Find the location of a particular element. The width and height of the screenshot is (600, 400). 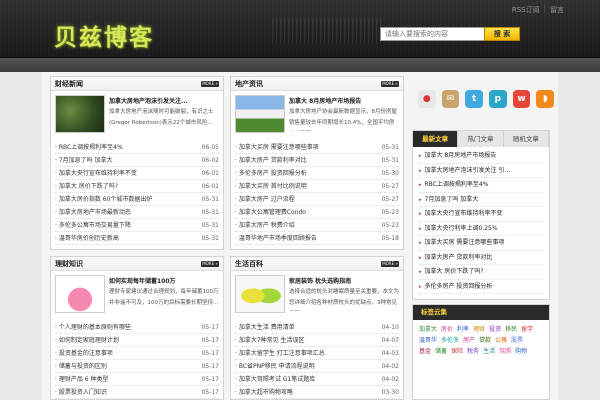

list-item: · 加拿大房价指数 60个城市数据出炉 05-31 is located at coordinates (137, 199).